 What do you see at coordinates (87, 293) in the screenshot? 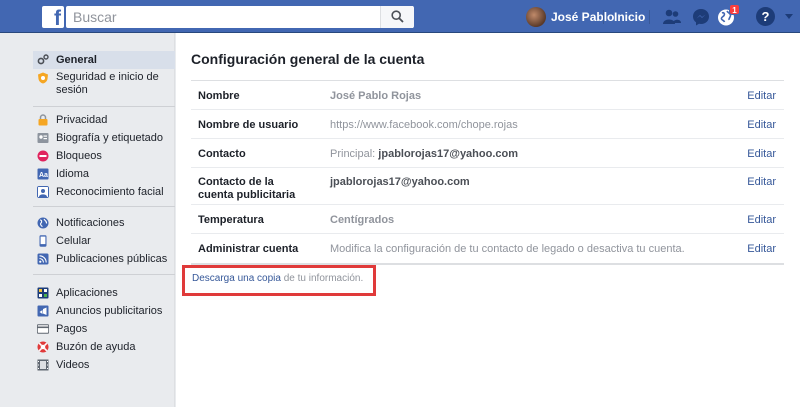
I see `sidebar-item-label: Aplicaciones` at bounding box center [87, 293].